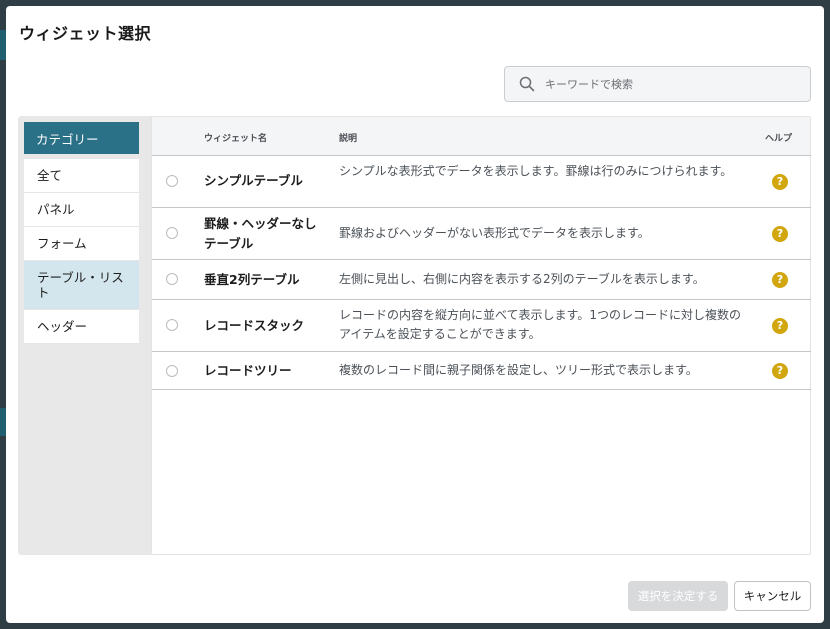  What do you see at coordinates (81, 285) in the screenshot?
I see `category-item-table-list: テーブル・リスト` at bounding box center [81, 285].